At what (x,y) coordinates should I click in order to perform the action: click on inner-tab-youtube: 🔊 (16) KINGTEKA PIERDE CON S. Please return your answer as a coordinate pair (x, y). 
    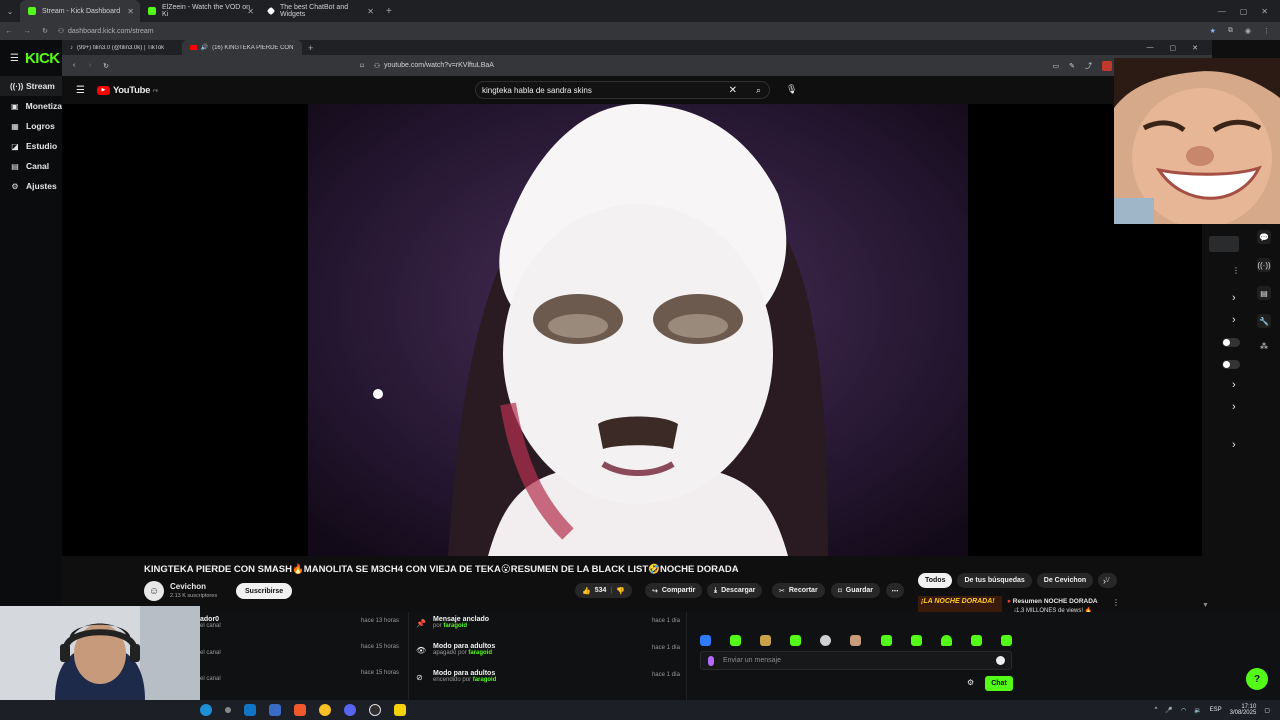
    Looking at the image, I should click on (242, 47).